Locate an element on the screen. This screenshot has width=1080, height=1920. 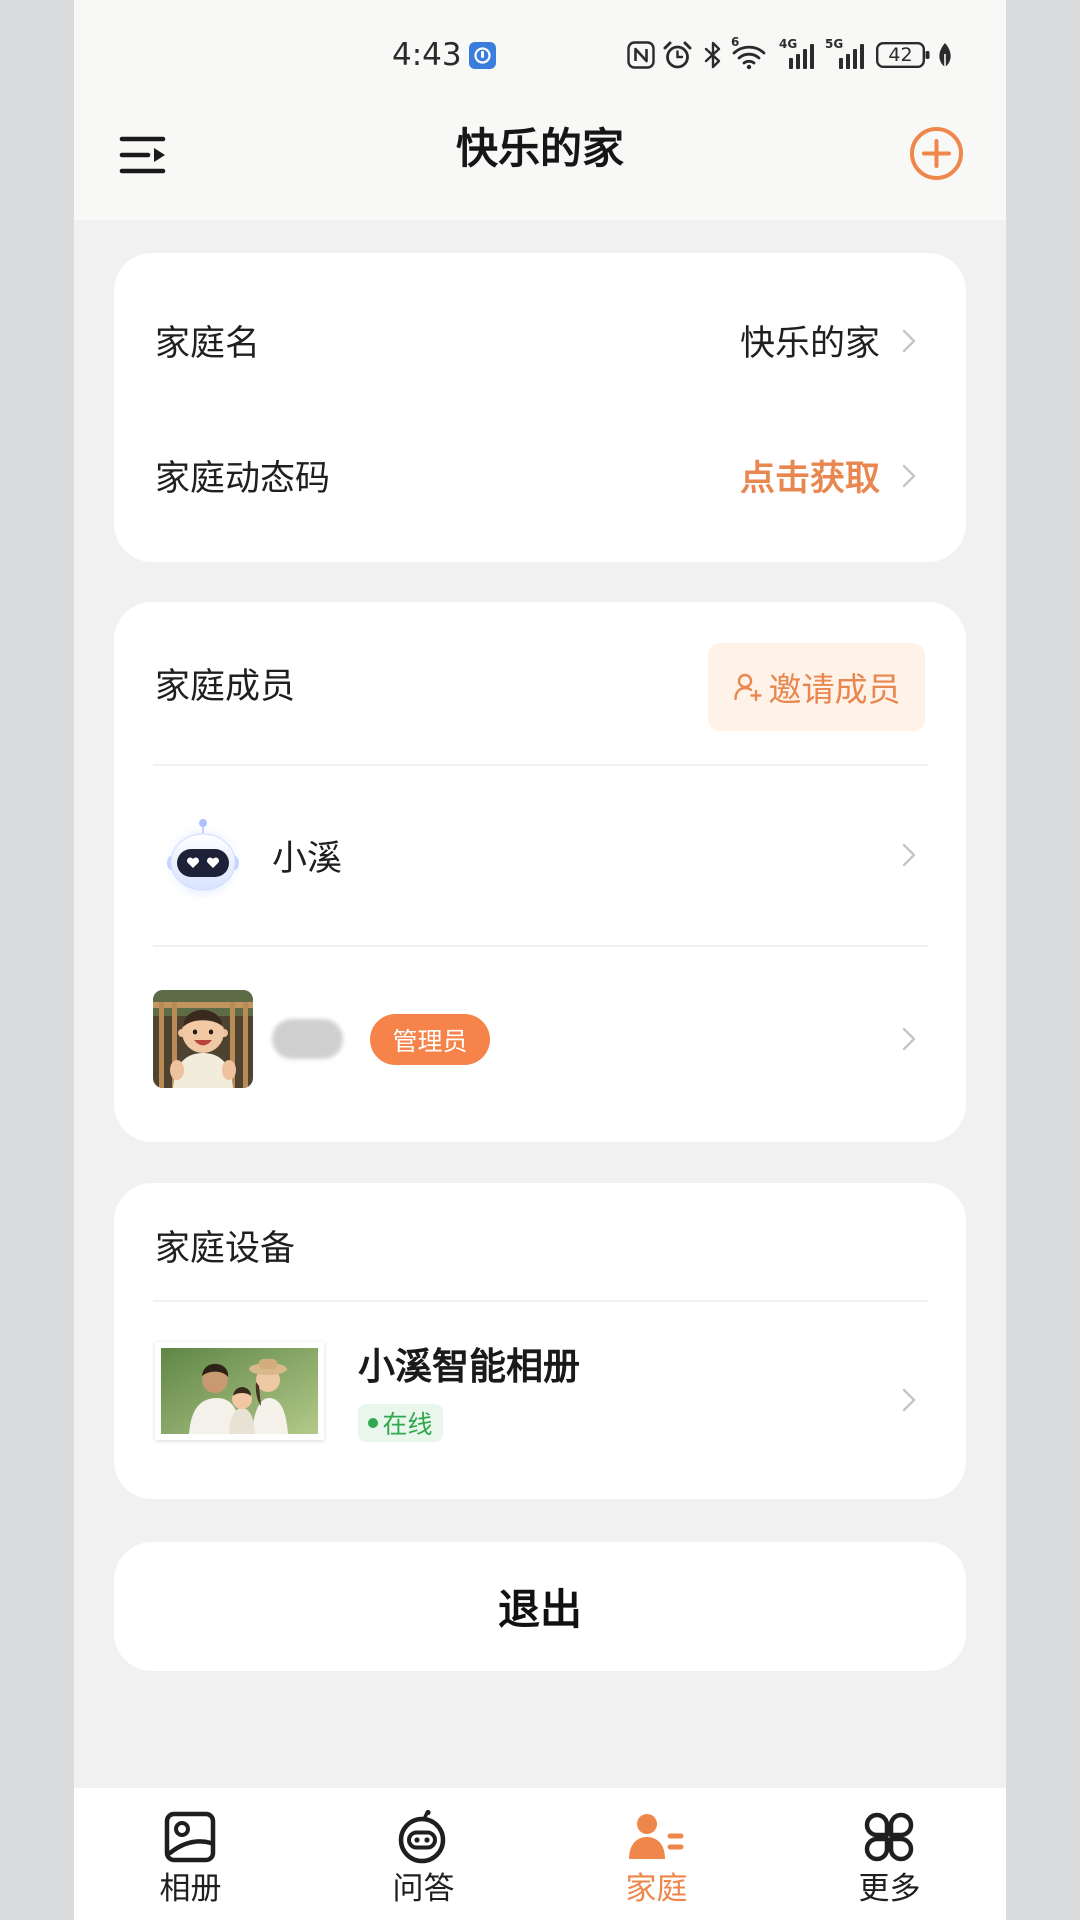
bluetooth-icon is located at coordinates (712, 55).